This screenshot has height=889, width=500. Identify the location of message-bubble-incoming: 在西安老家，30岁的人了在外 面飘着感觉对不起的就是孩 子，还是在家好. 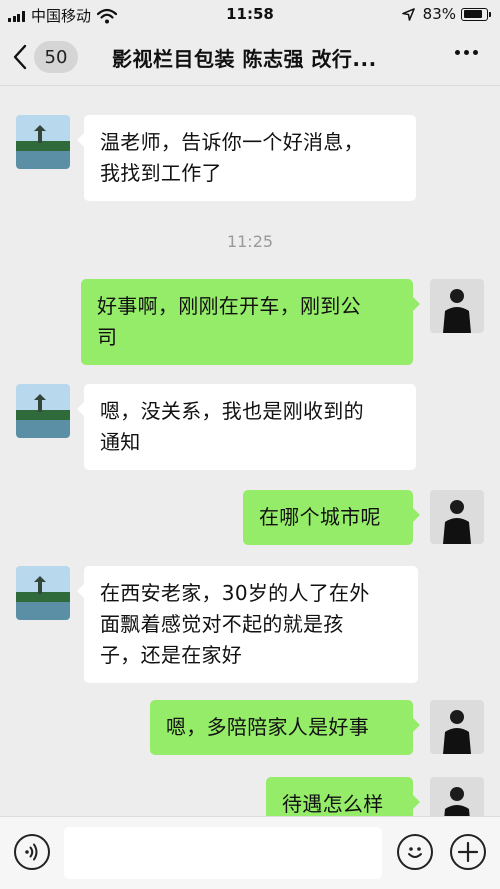
(247, 624).